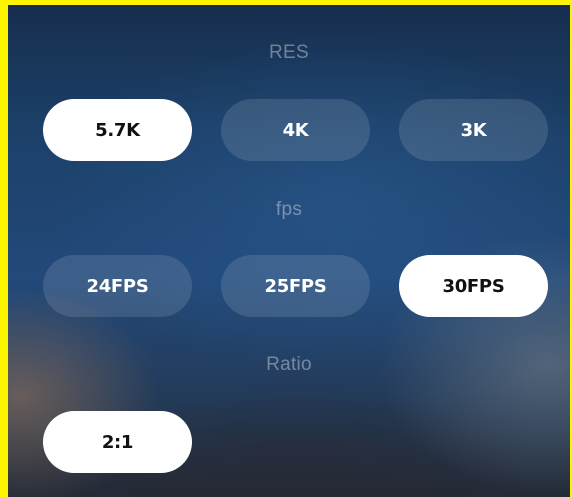 This screenshot has height=497, width=572. Describe the element at coordinates (473, 130) in the screenshot. I see `res-option-3k: 3K` at that location.